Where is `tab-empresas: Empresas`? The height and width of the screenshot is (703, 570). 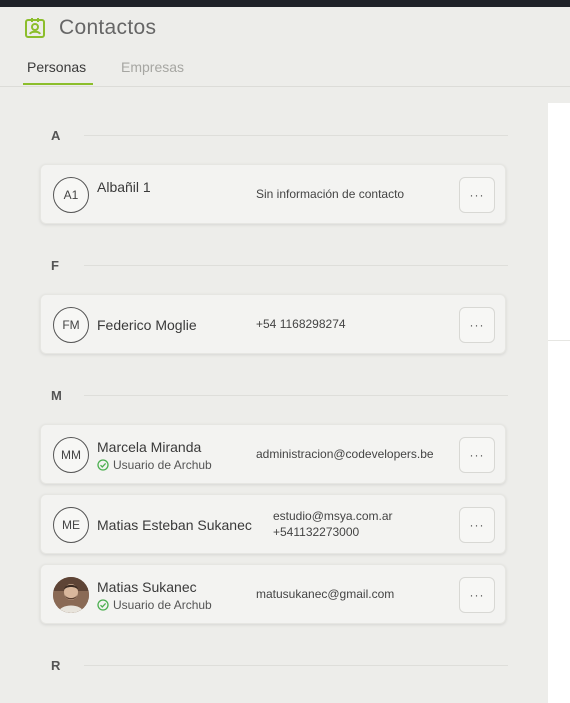 tab-empresas: Empresas is located at coordinates (152, 67).